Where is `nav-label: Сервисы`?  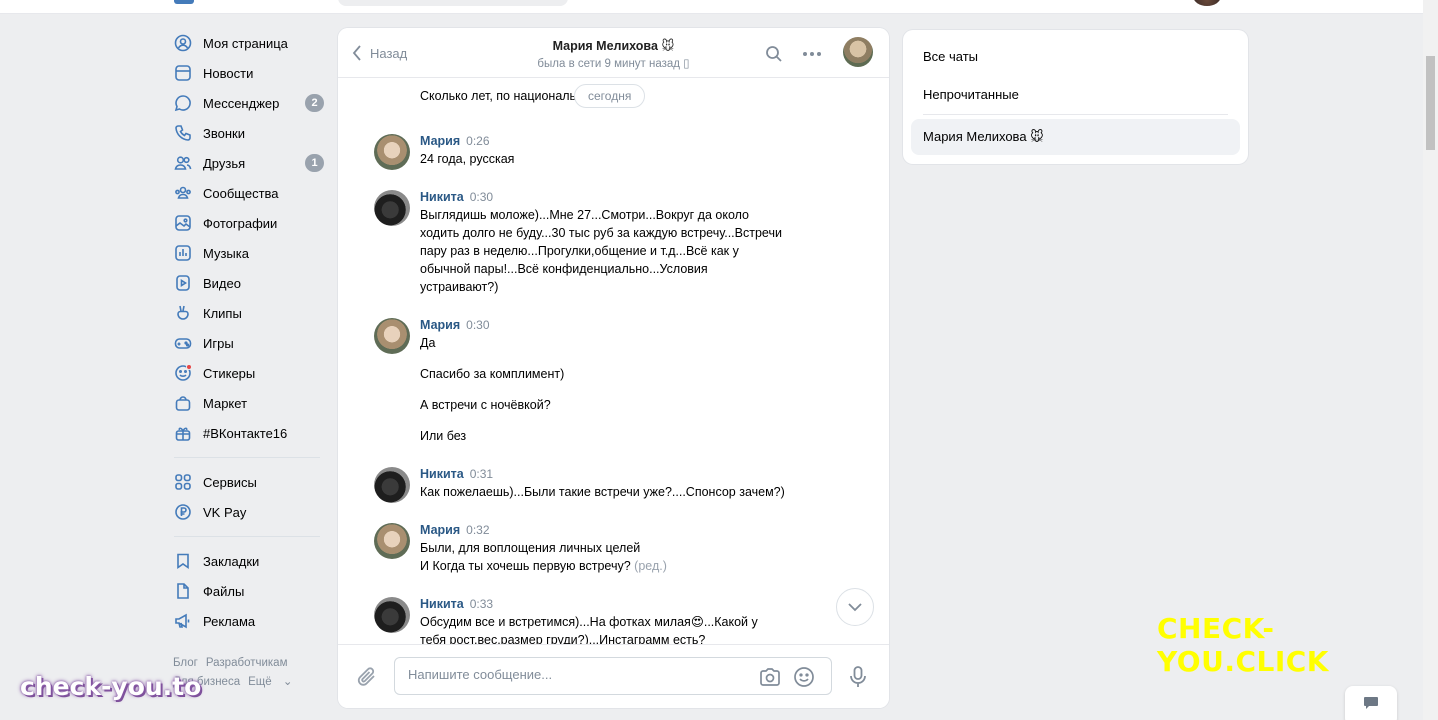
nav-label: Сервисы is located at coordinates (230, 482).